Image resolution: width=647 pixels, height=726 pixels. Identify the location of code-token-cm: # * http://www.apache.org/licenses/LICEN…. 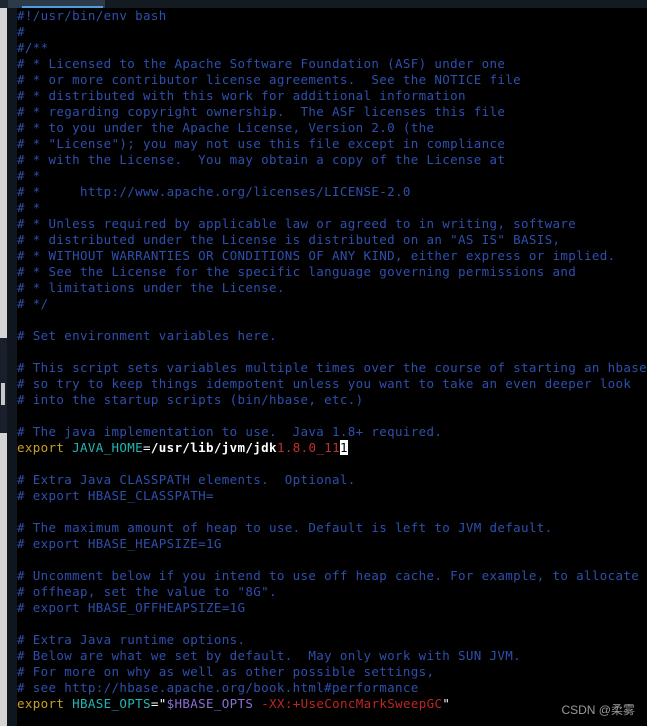
(214, 191).